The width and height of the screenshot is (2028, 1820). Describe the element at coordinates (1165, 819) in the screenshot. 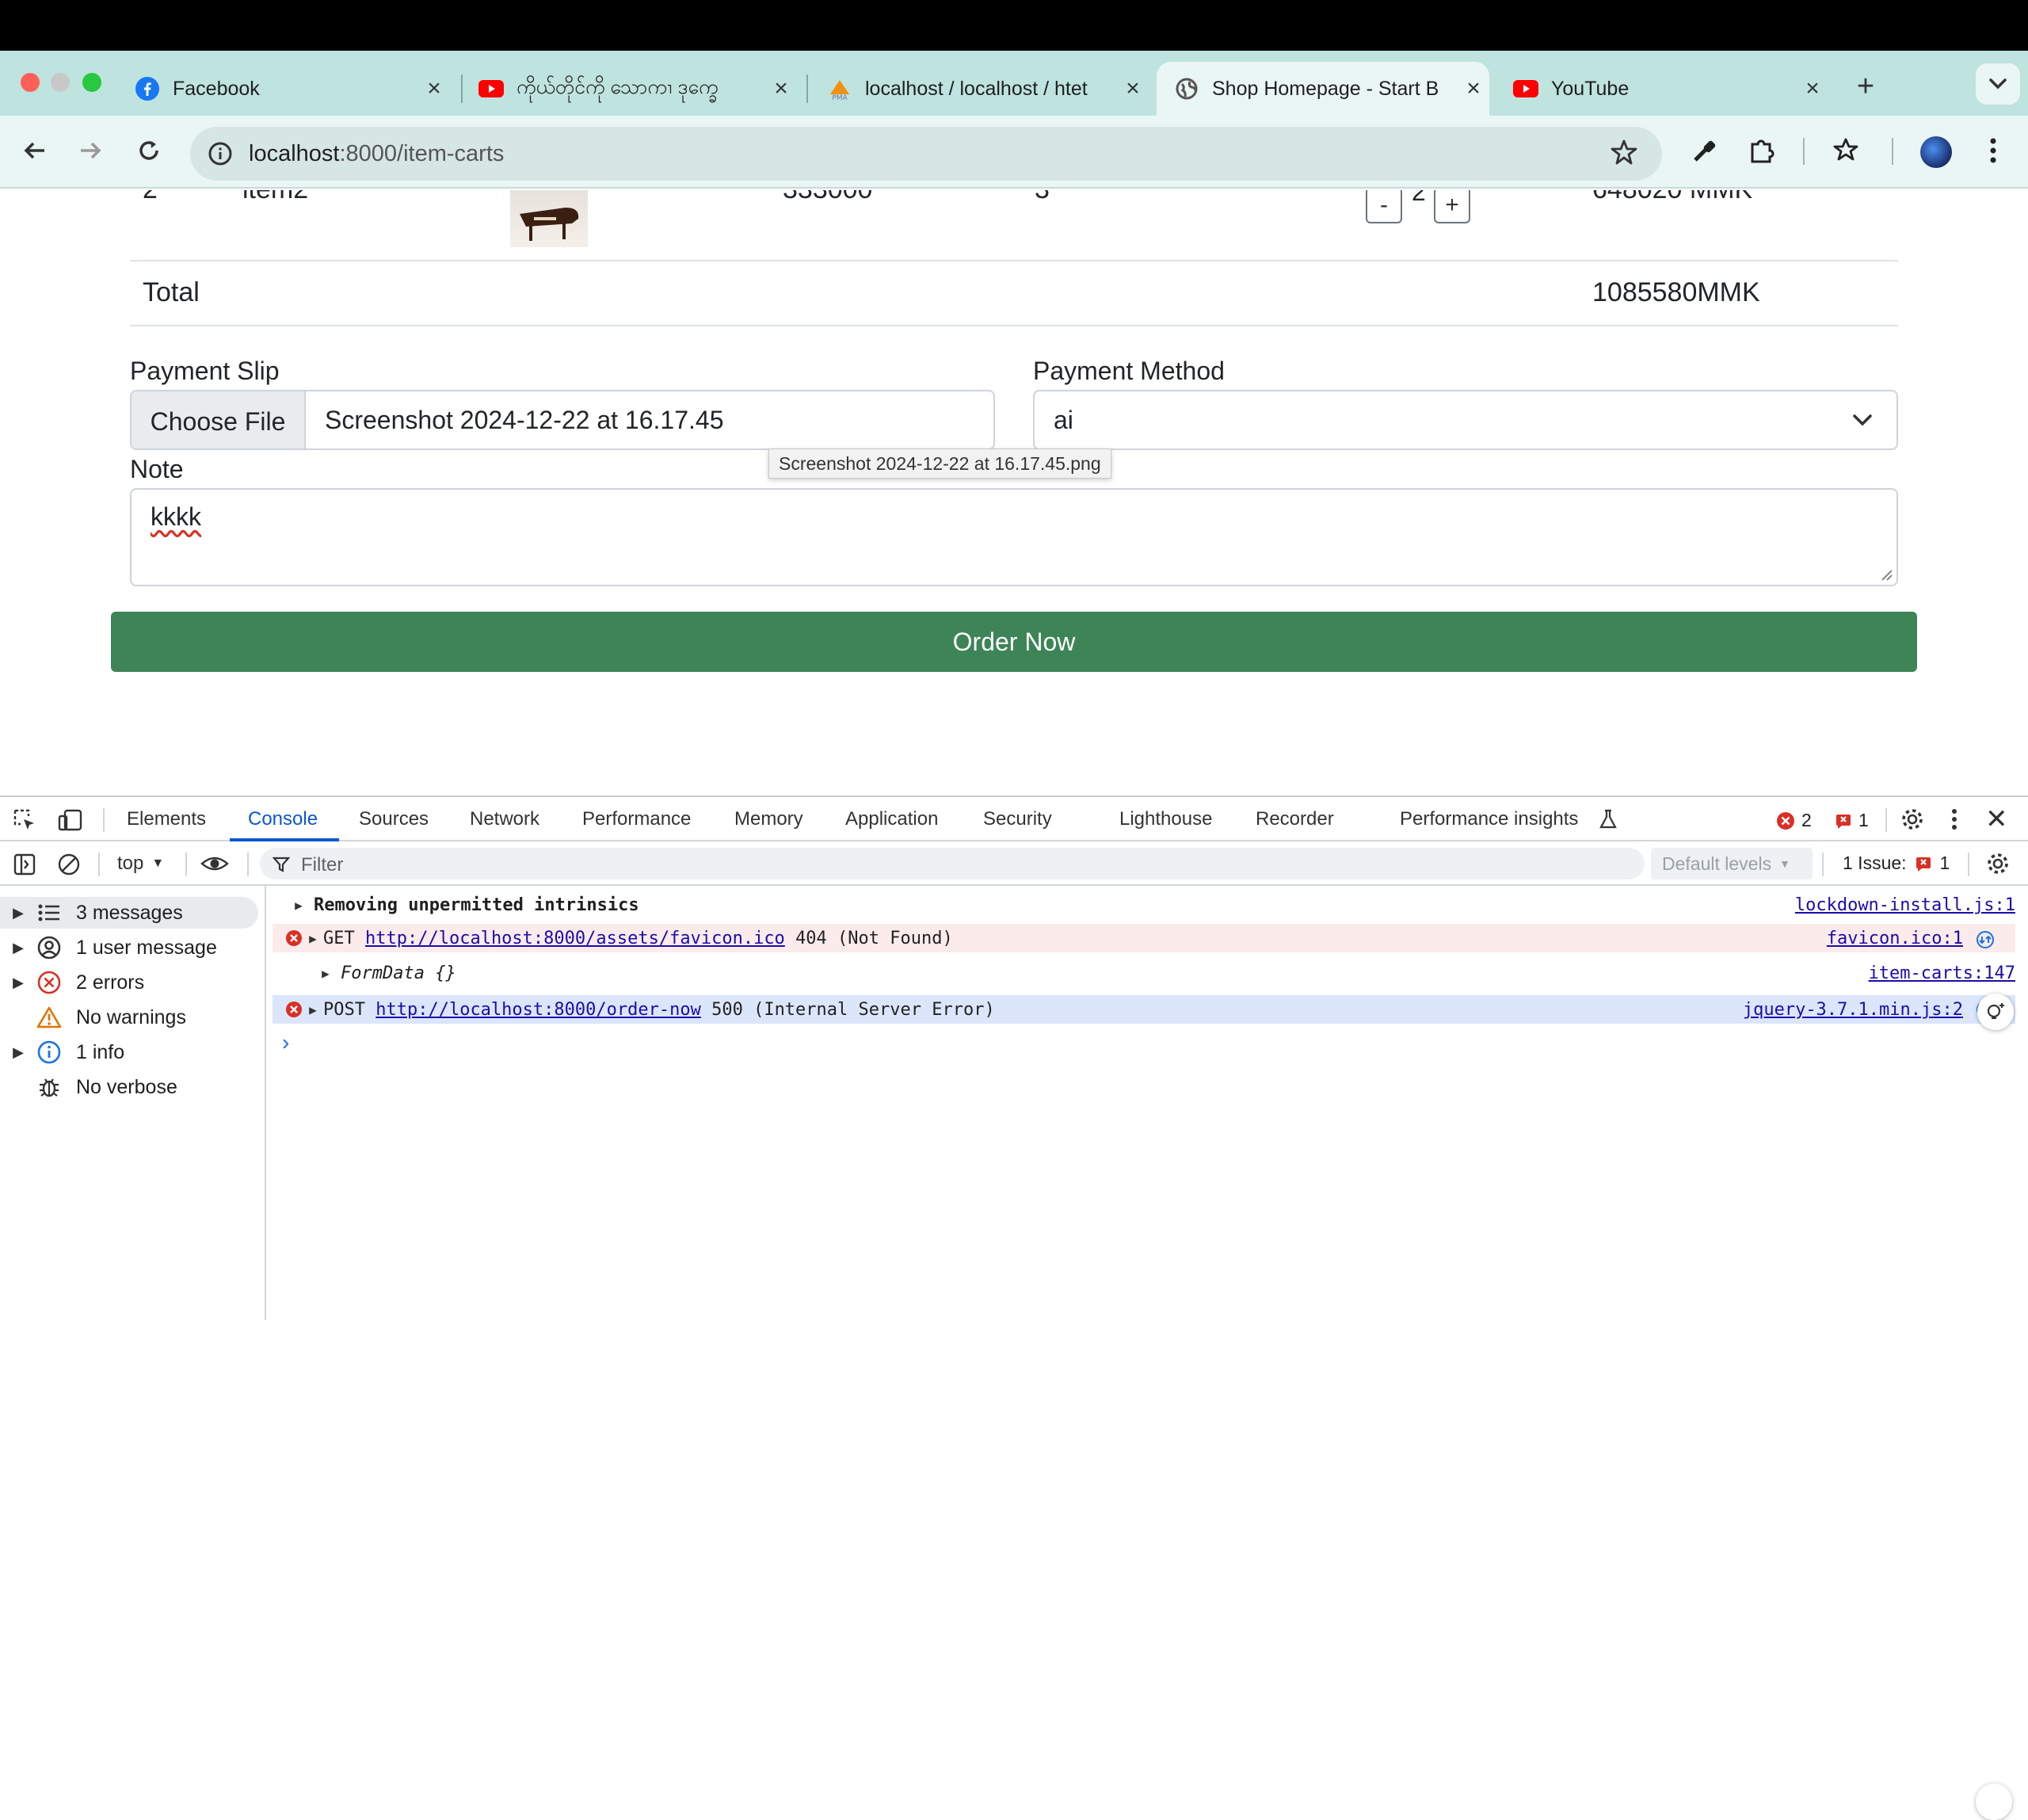

I see `tab-lighthouse: Lighthouse` at that location.